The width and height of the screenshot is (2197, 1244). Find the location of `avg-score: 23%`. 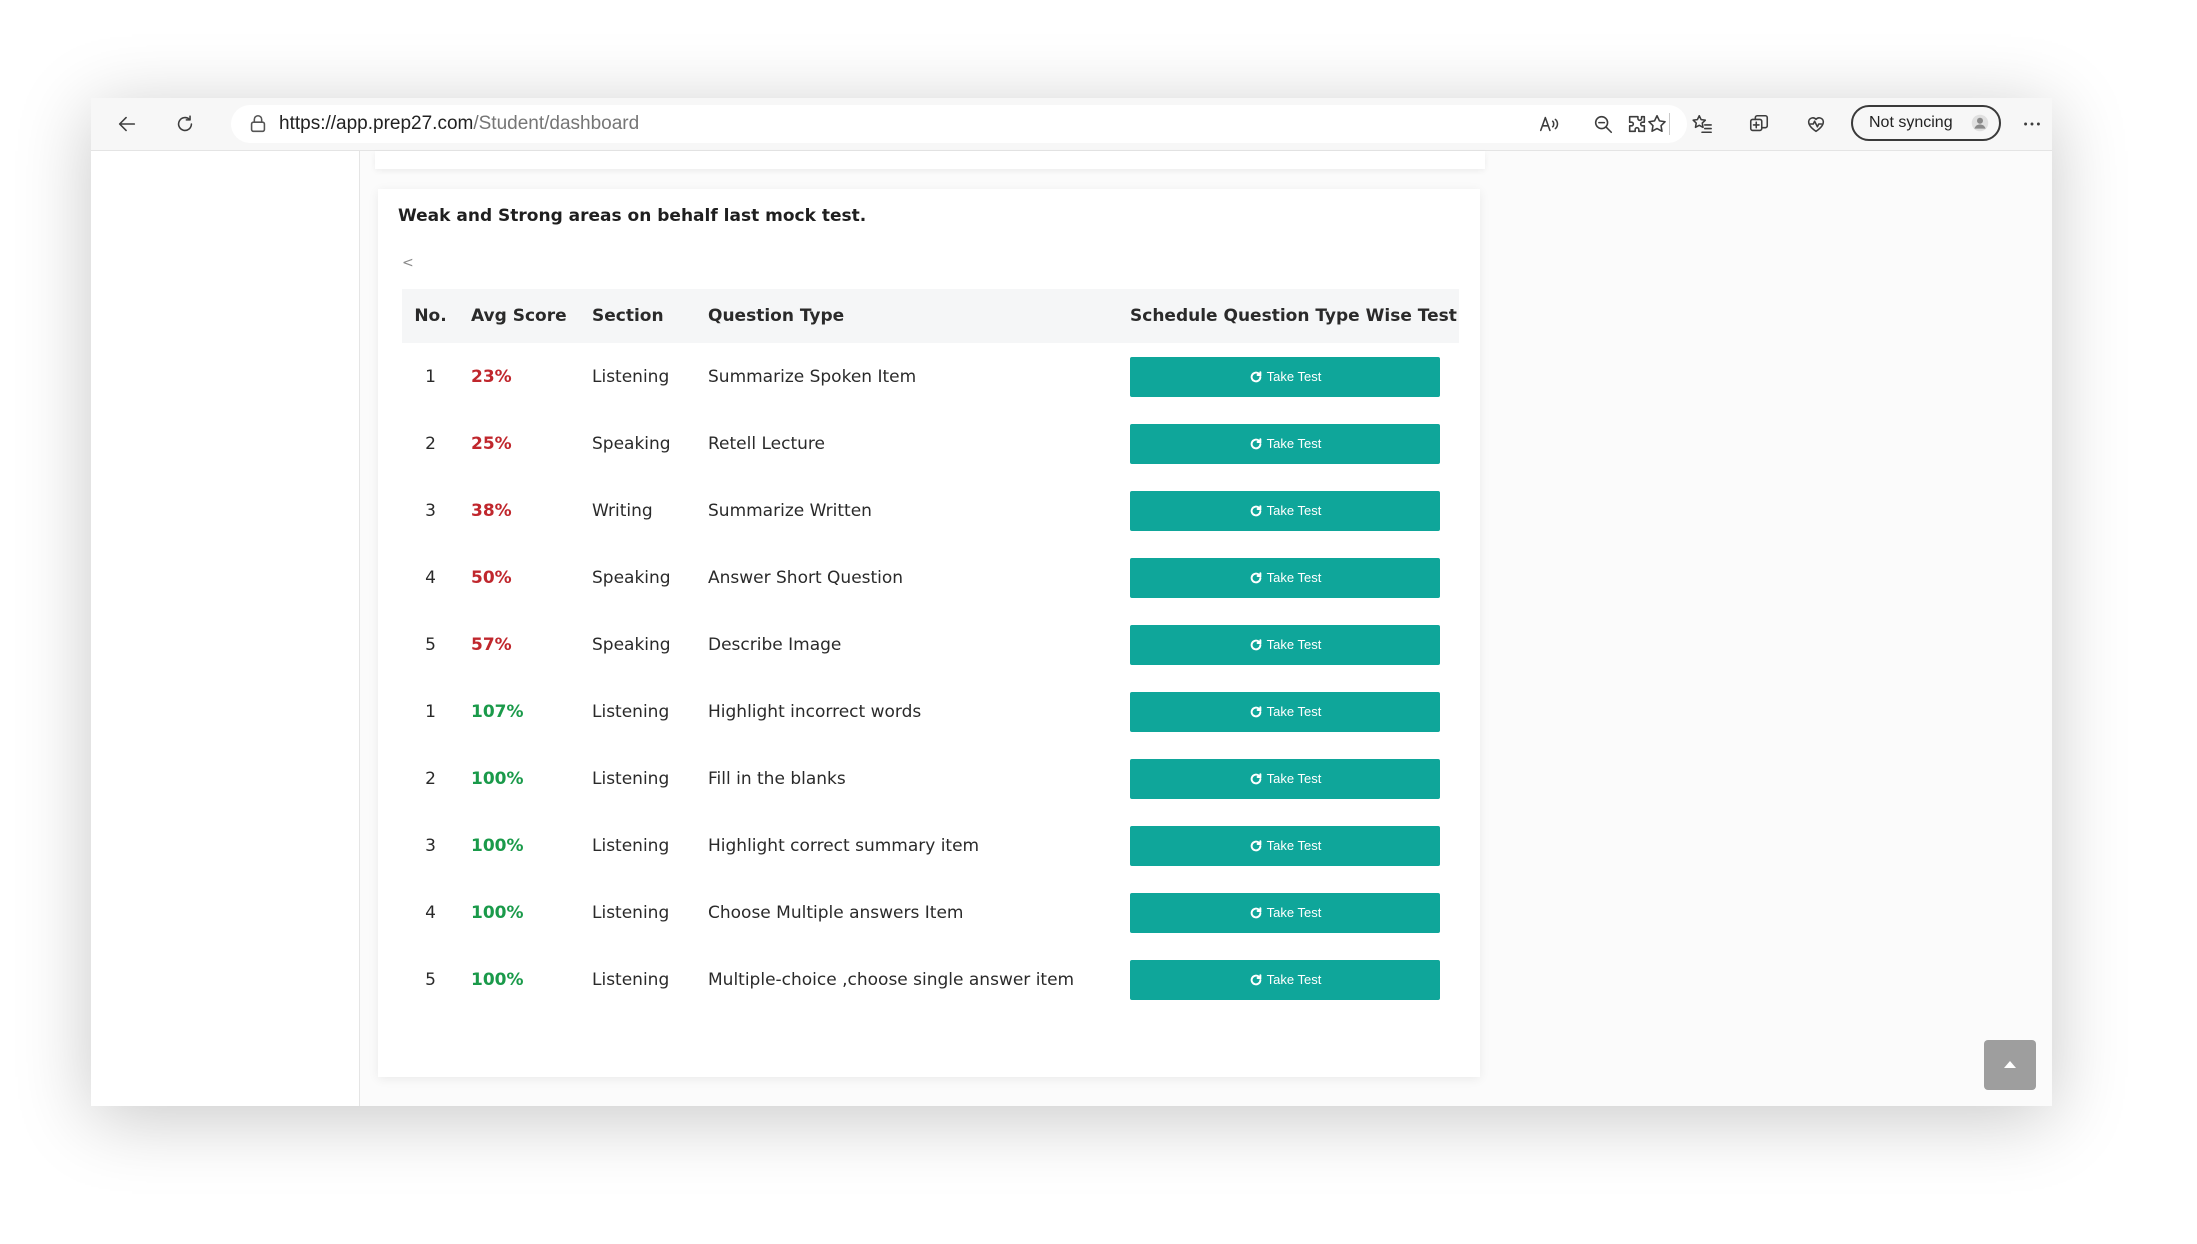

avg-score: 23% is located at coordinates (491, 376).